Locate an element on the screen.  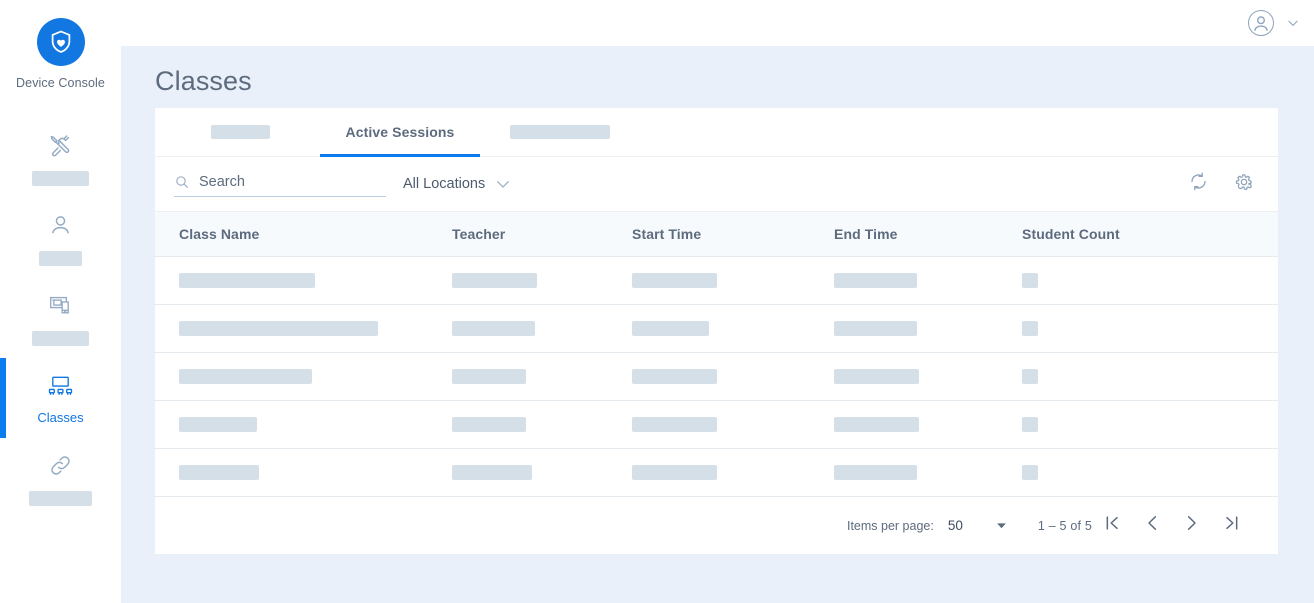
sidebar-item-devices is located at coordinates (60, 318).